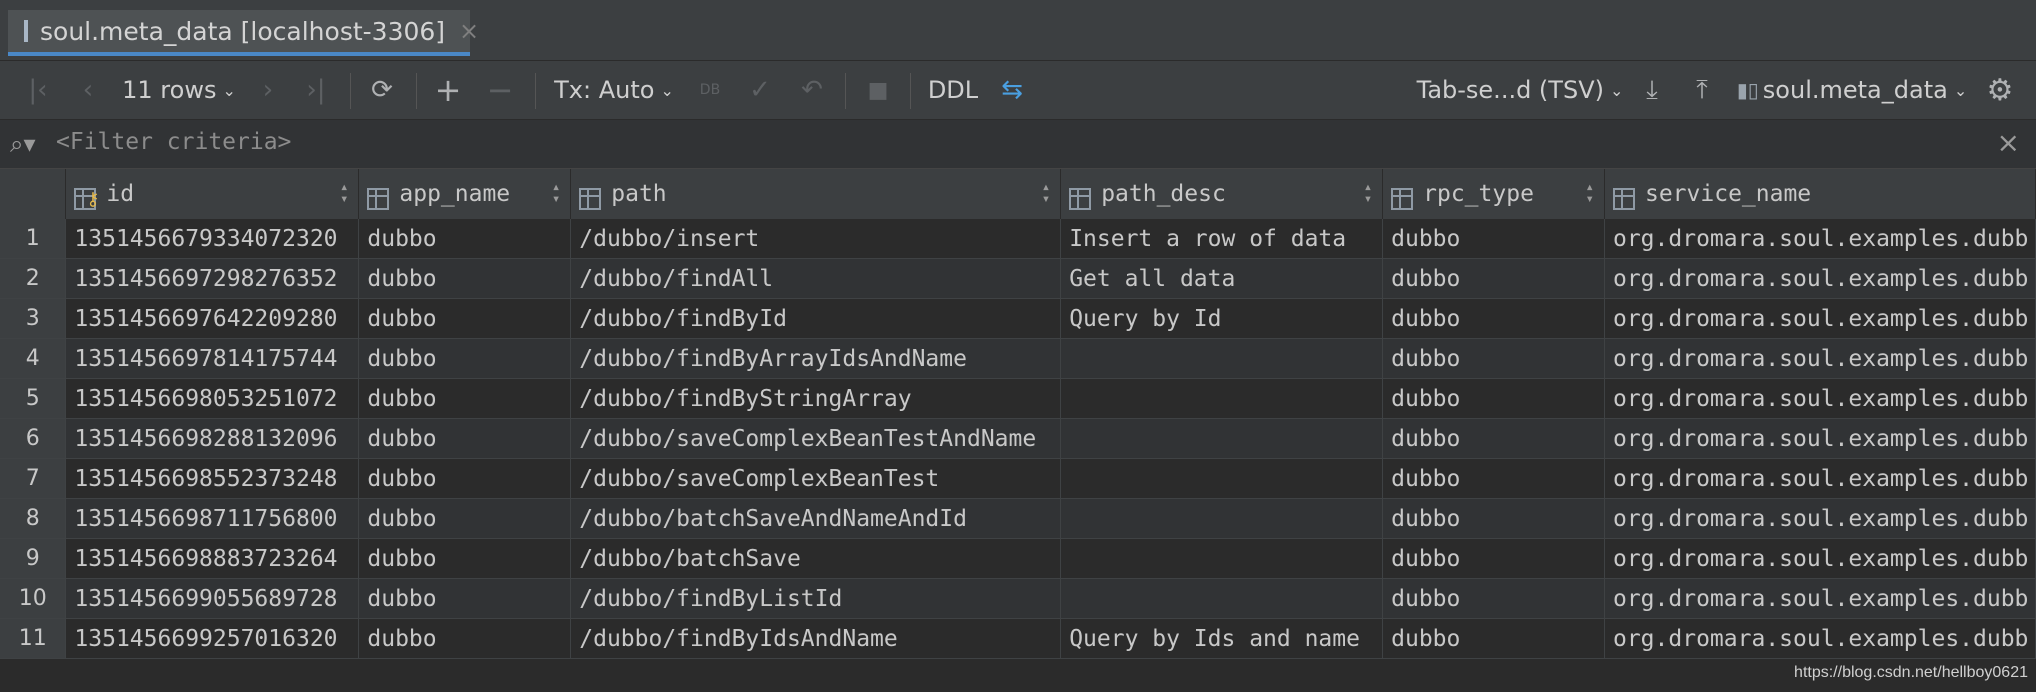 This screenshot has width=2036, height=692. What do you see at coordinates (816, 598) in the screenshot?
I see `cell-path: /dubbo/findByListId` at bounding box center [816, 598].